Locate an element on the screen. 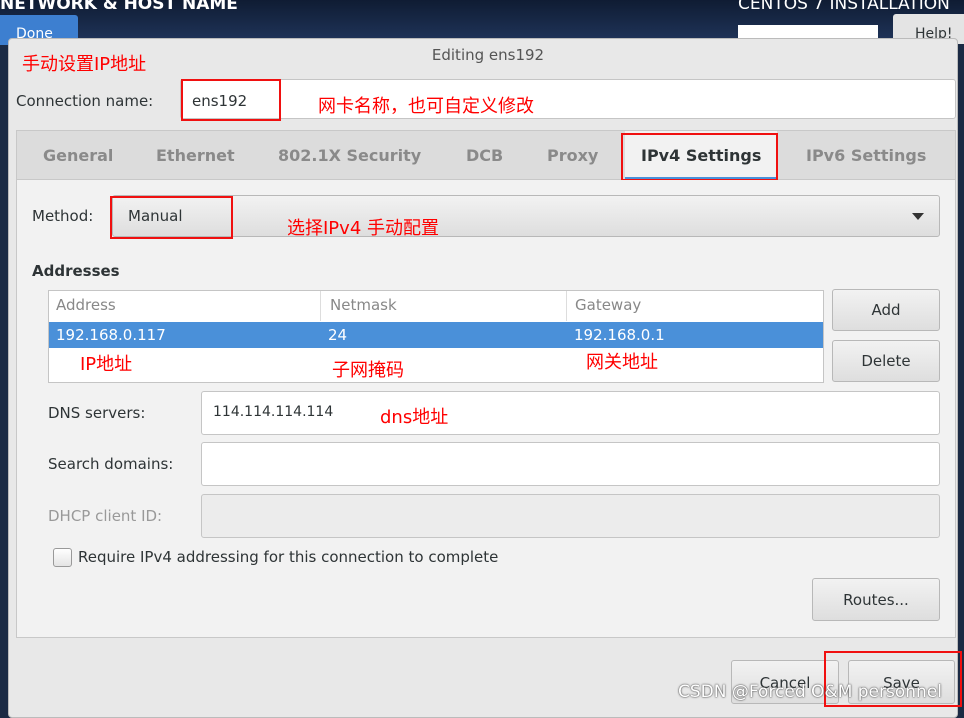 The width and height of the screenshot is (964, 718). annotation-ip: IP地址 is located at coordinates (106, 364).